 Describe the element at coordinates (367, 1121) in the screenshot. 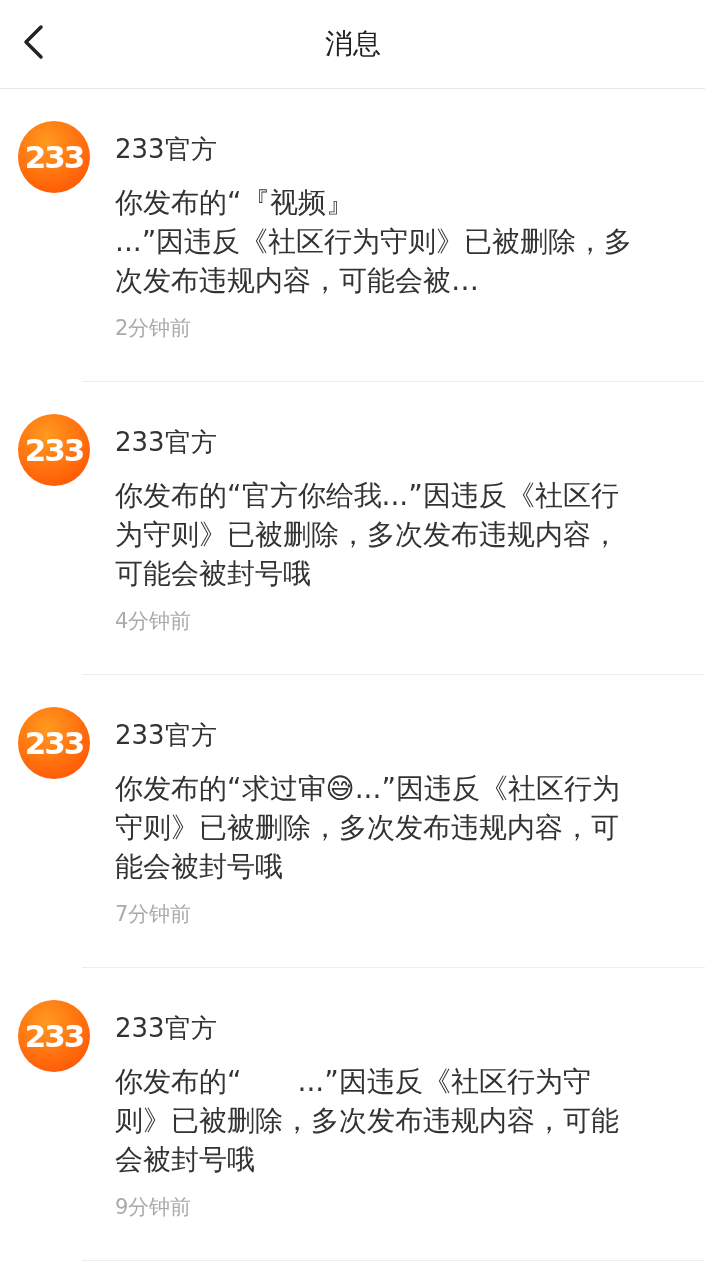

I see `message-text: 你发布的“ ...”因违反《社区行为守则》已被删除，多次发布违规内容，可能会被封号哦` at that location.